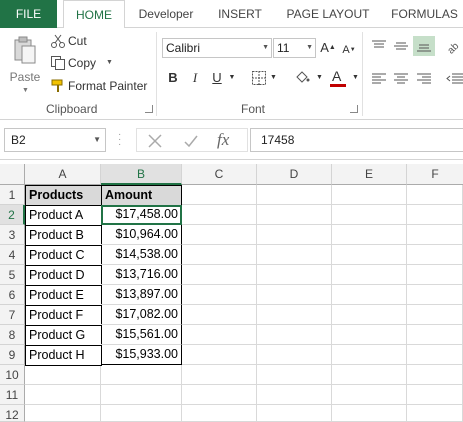  What do you see at coordinates (25, 90) in the screenshot?
I see `paste-dropdown-icon: ▼` at bounding box center [25, 90].